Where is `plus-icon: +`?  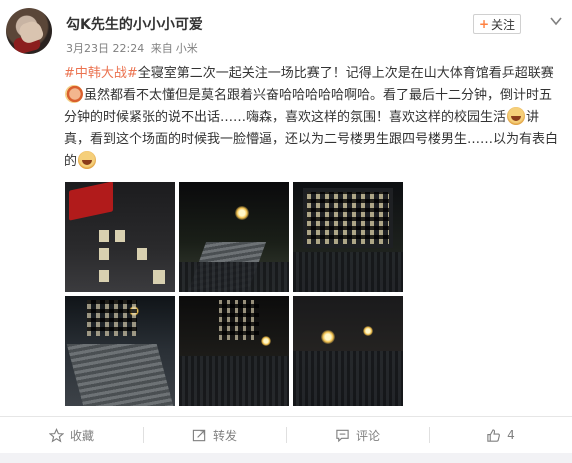
plus-icon: + is located at coordinates (484, 24).